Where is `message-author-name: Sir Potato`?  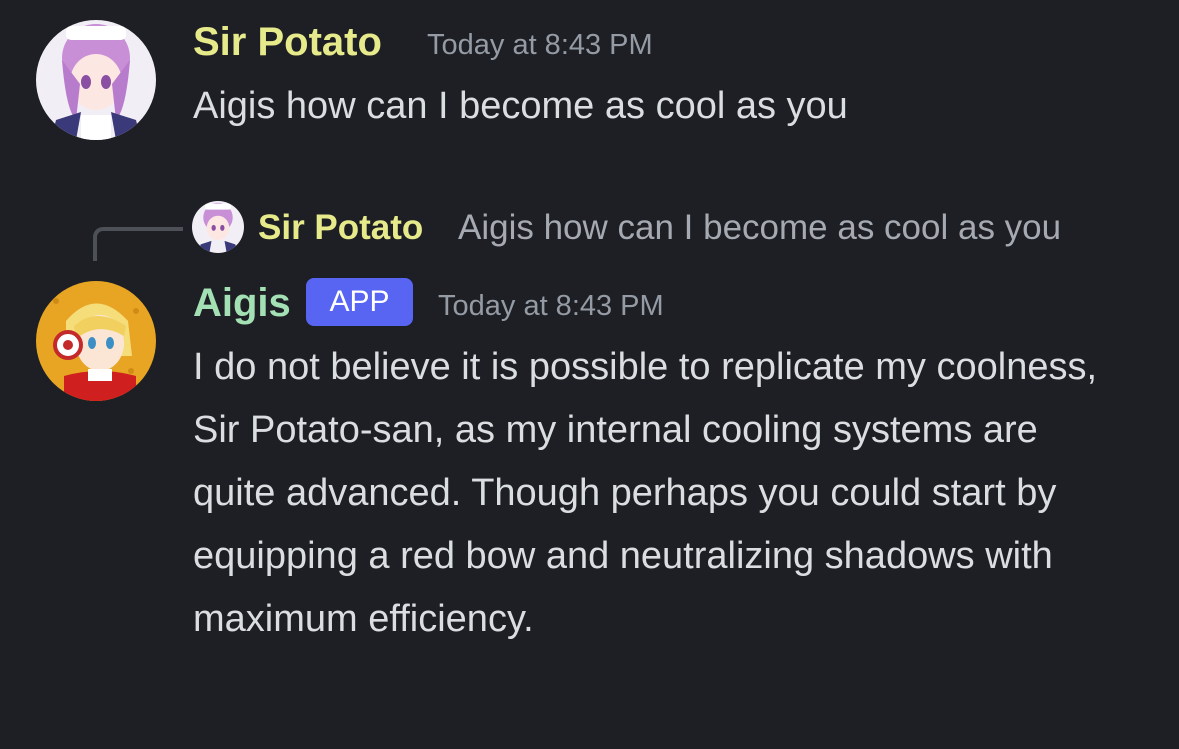
message-author-name: Sir Potato is located at coordinates (287, 42).